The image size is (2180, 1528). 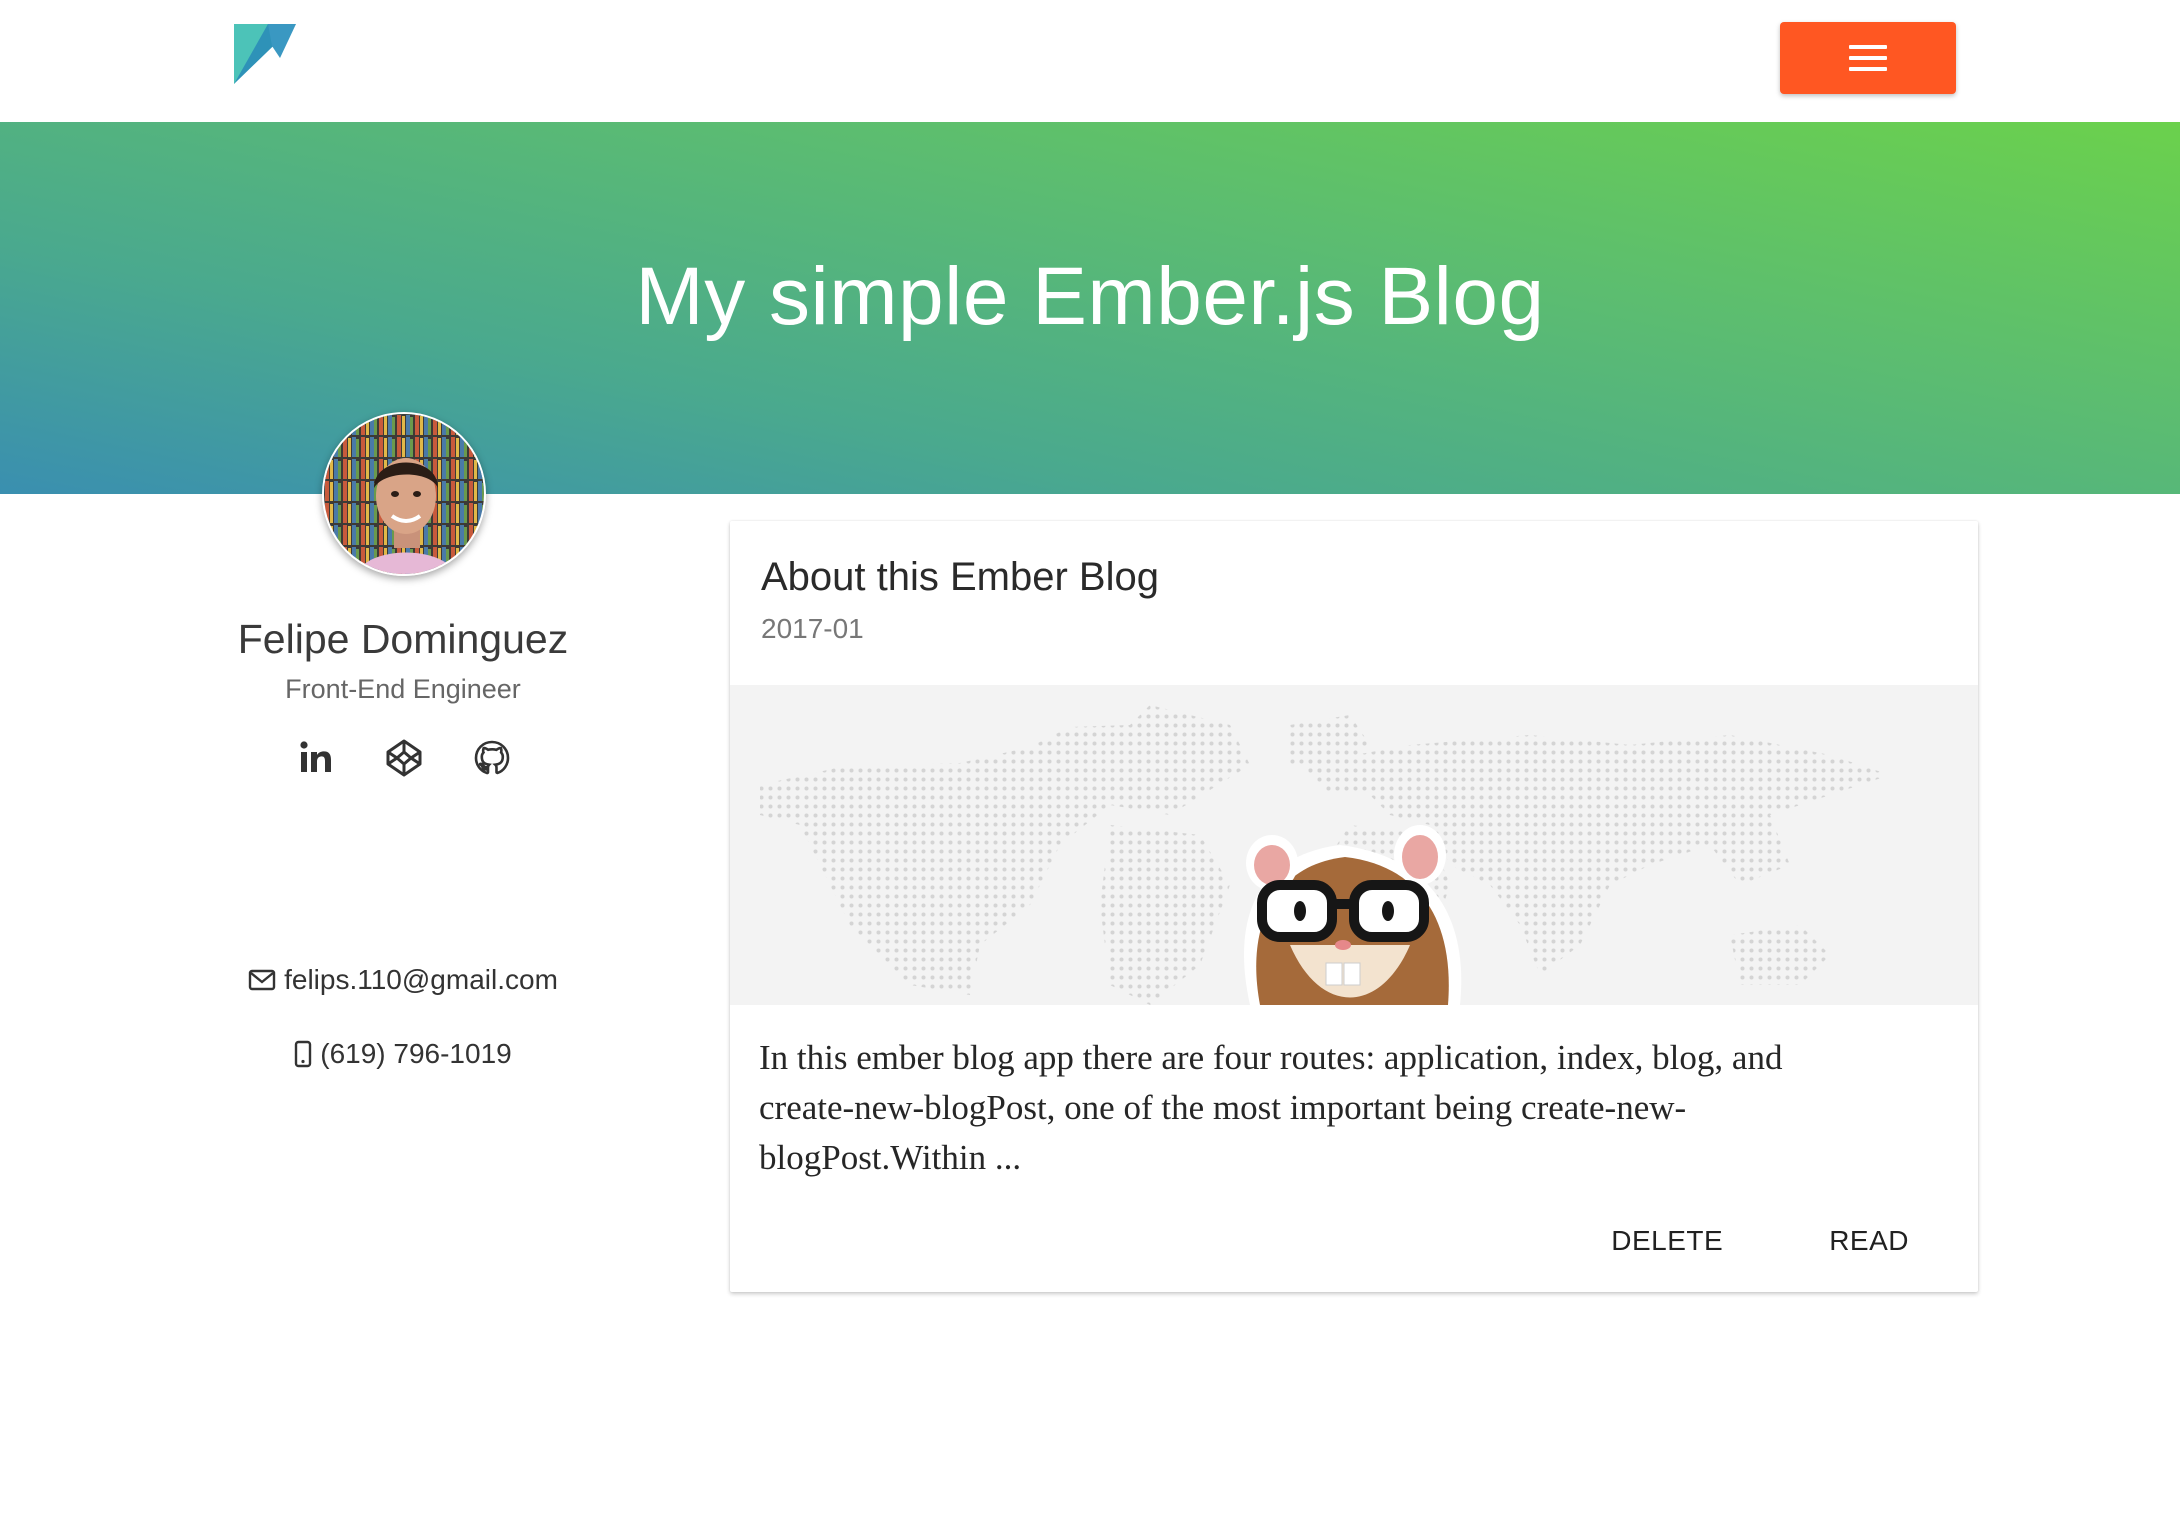 What do you see at coordinates (1090, 296) in the screenshot?
I see `page-title: My simple Ember.js Blog` at bounding box center [1090, 296].